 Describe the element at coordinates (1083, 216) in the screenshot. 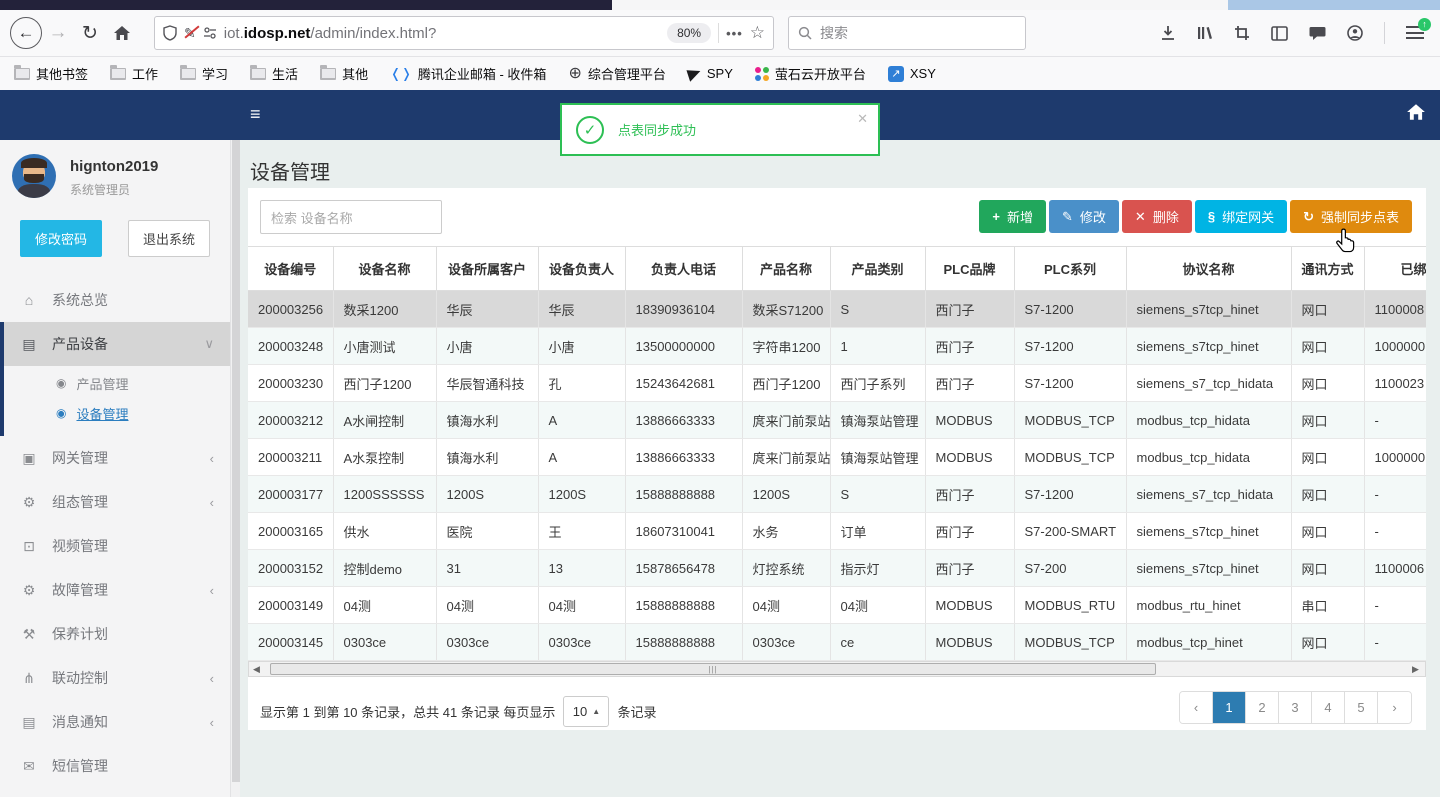

I see `action-button-修改: ✎ 修改` at that location.